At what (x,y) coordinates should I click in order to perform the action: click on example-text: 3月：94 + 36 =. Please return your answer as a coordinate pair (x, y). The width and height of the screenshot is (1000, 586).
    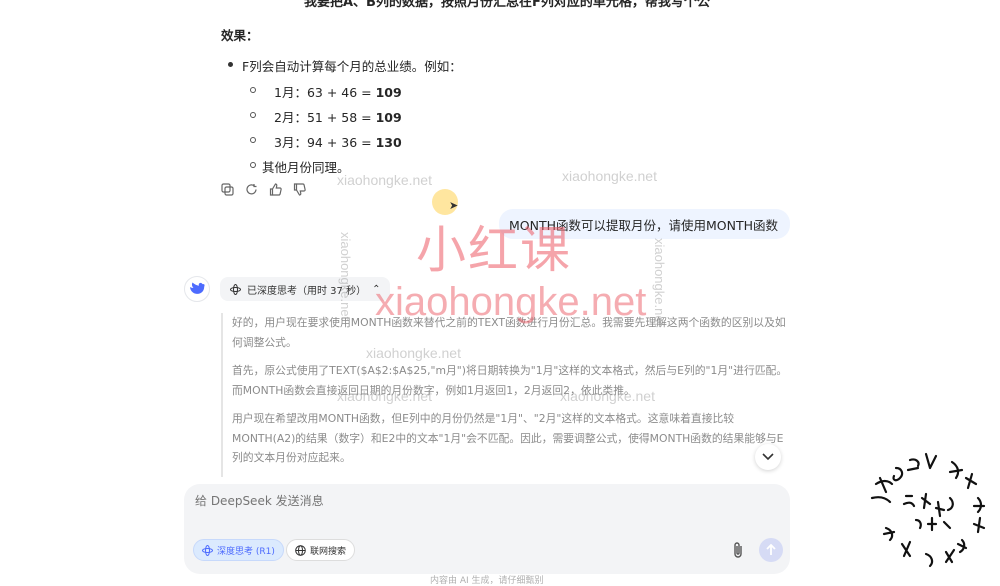
    Looking at the image, I should click on (325, 142).